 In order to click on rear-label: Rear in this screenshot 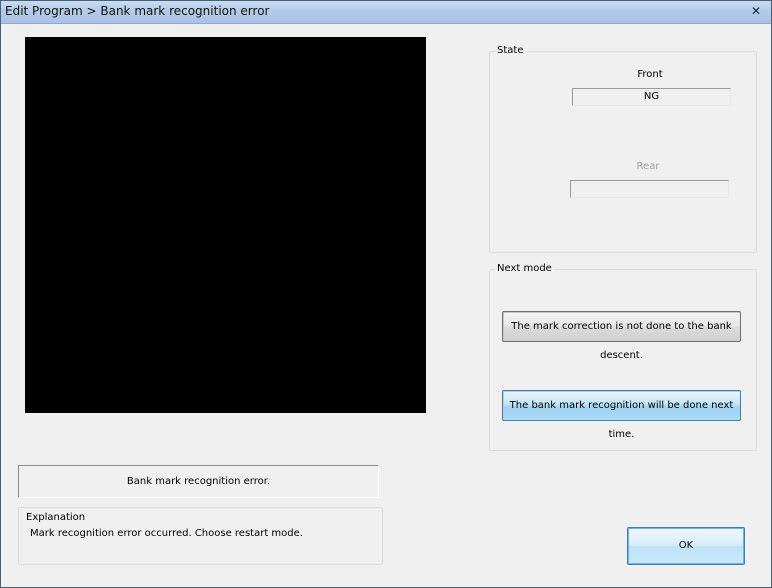, I will do `click(648, 166)`.